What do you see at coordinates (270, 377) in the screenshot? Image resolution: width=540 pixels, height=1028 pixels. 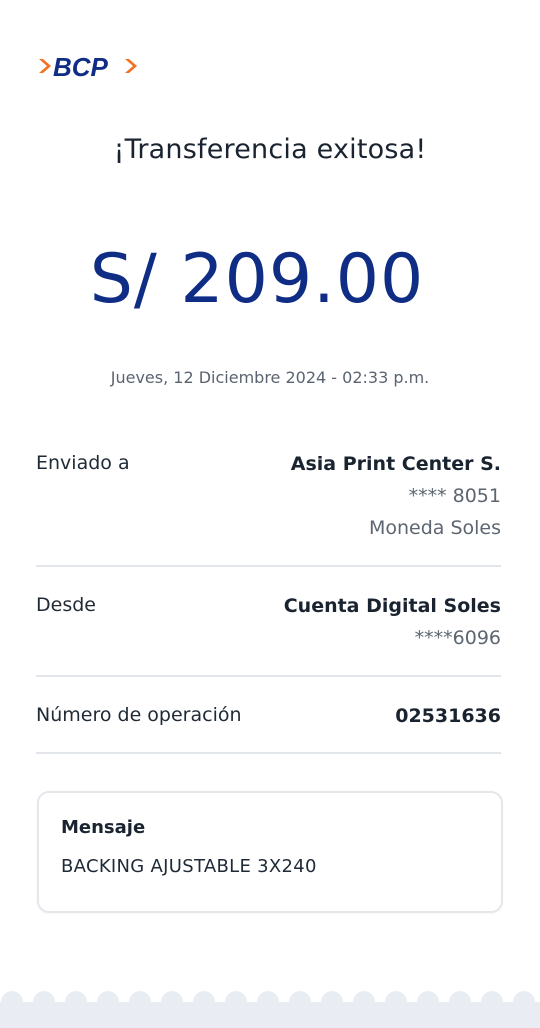 I see `transfer-datetime: Jueves, 12 Diciembre 2024 - 02:33 p.m.` at bounding box center [270, 377].